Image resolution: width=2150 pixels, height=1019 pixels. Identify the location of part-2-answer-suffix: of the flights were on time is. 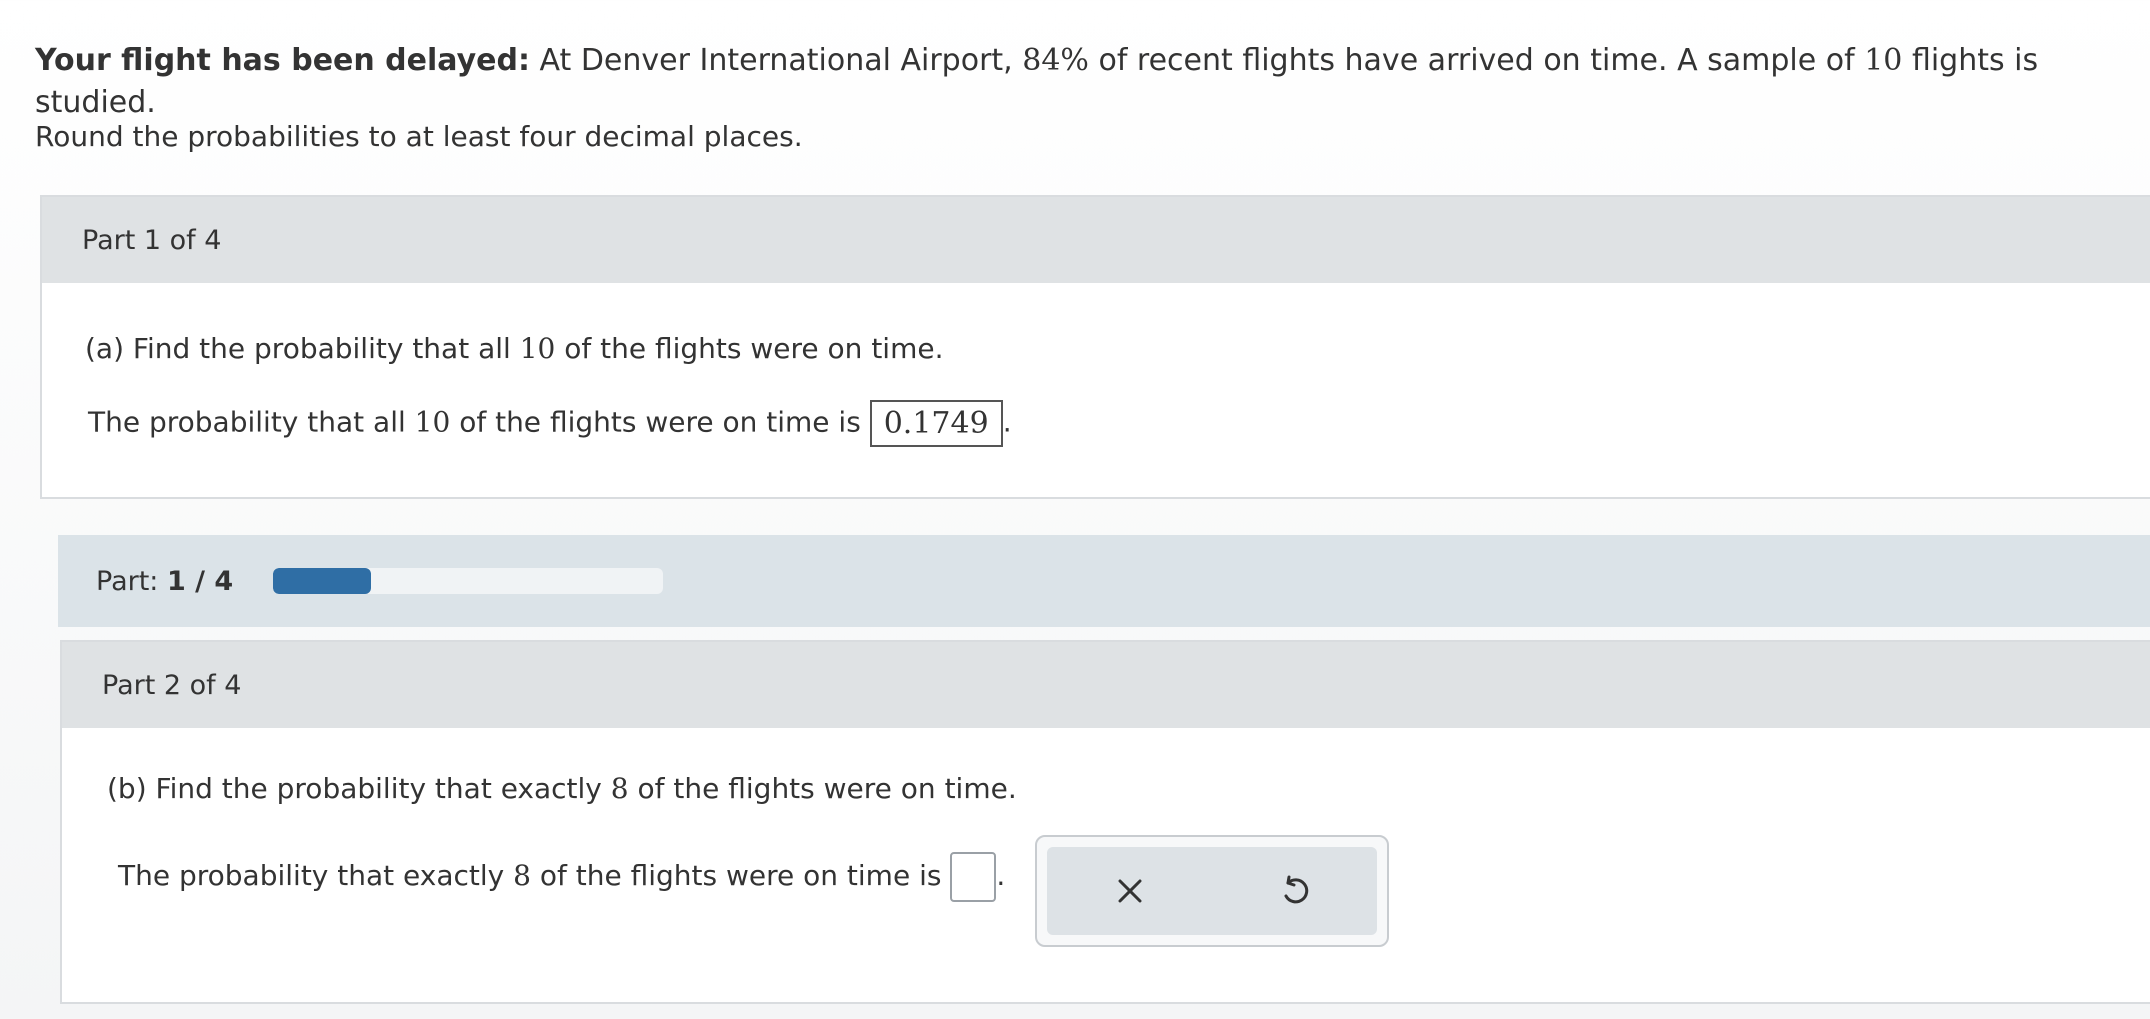
(740, 875).